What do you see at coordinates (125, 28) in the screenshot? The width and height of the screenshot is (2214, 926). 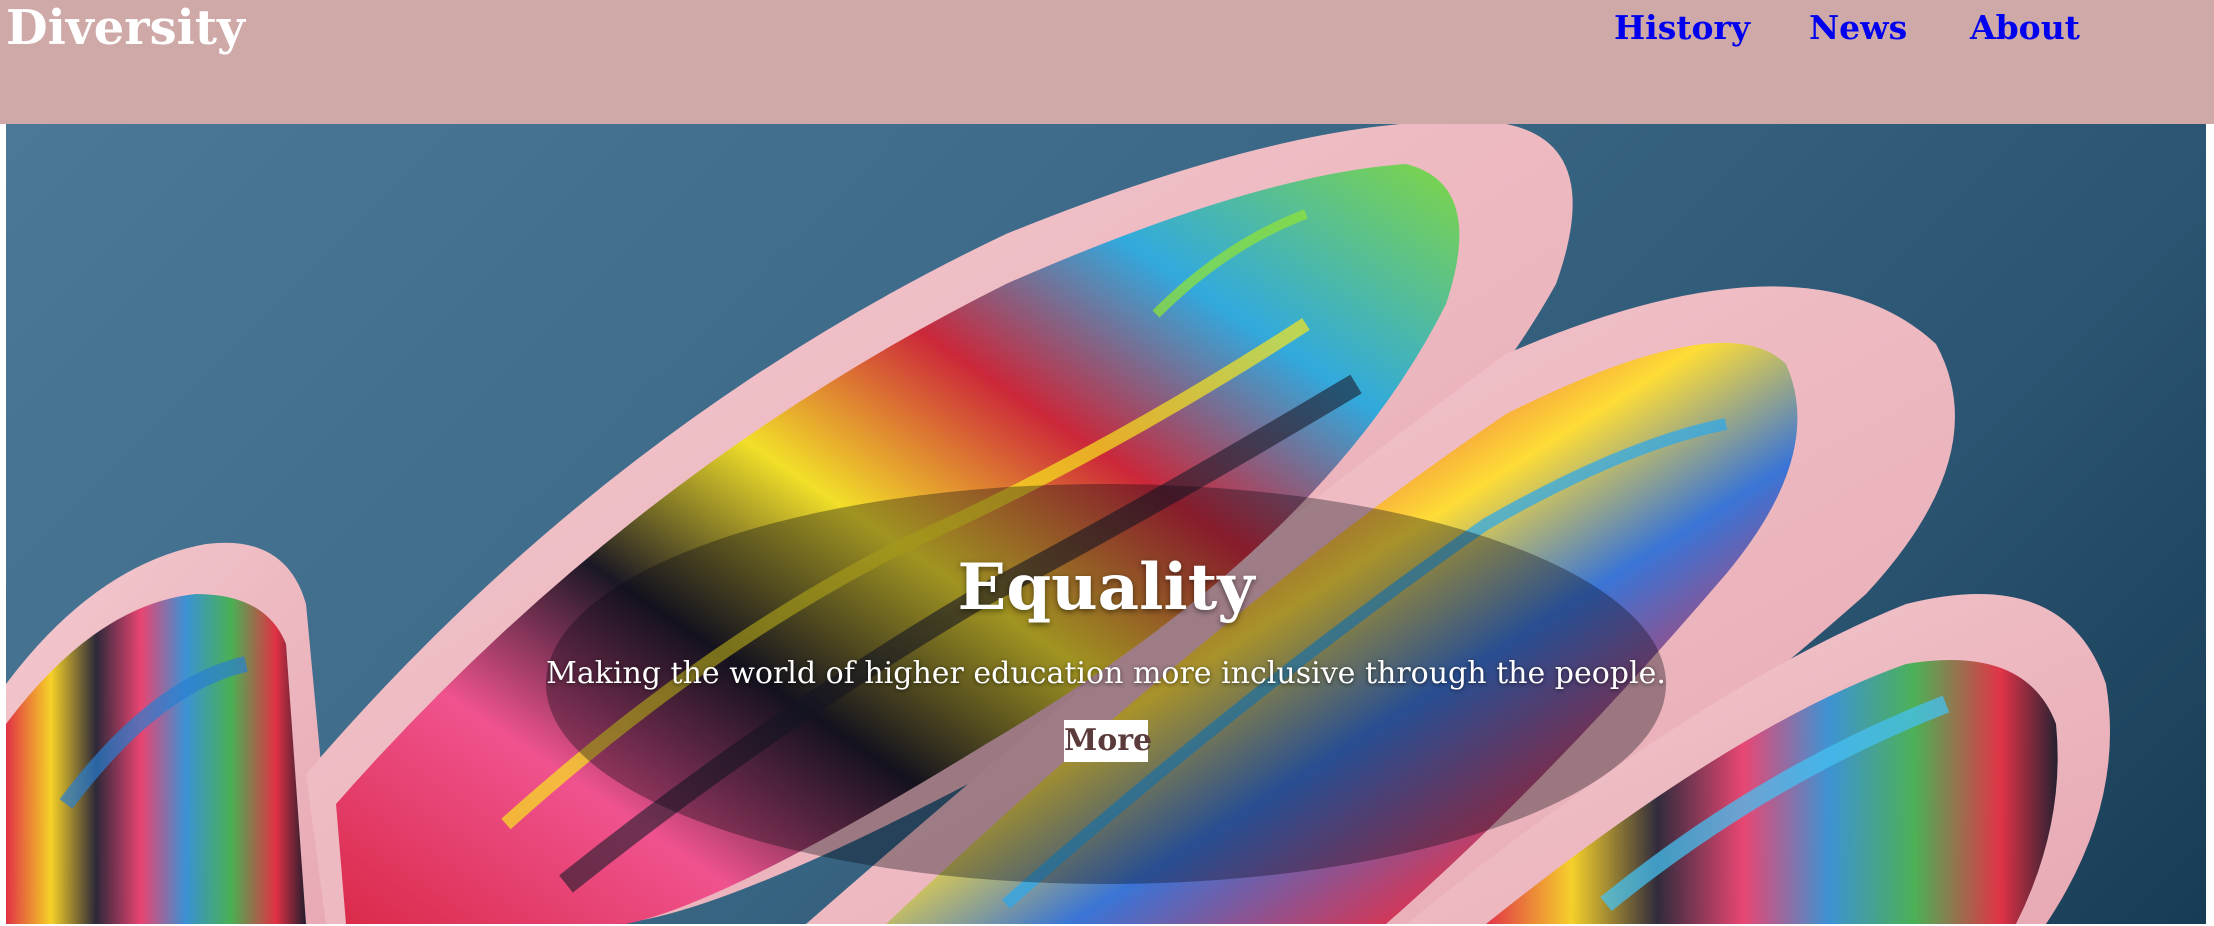 I see `site-brand: Diversity` at bounding box center [125, 28].